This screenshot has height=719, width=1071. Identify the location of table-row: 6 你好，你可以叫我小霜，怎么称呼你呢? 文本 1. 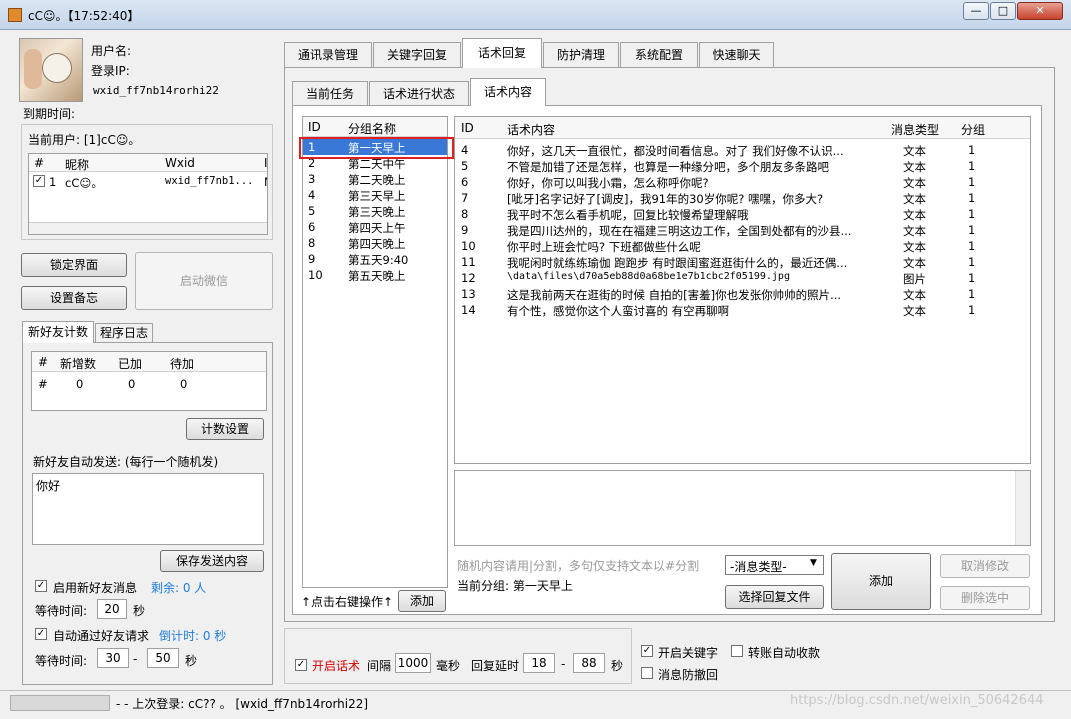
(742, 182).